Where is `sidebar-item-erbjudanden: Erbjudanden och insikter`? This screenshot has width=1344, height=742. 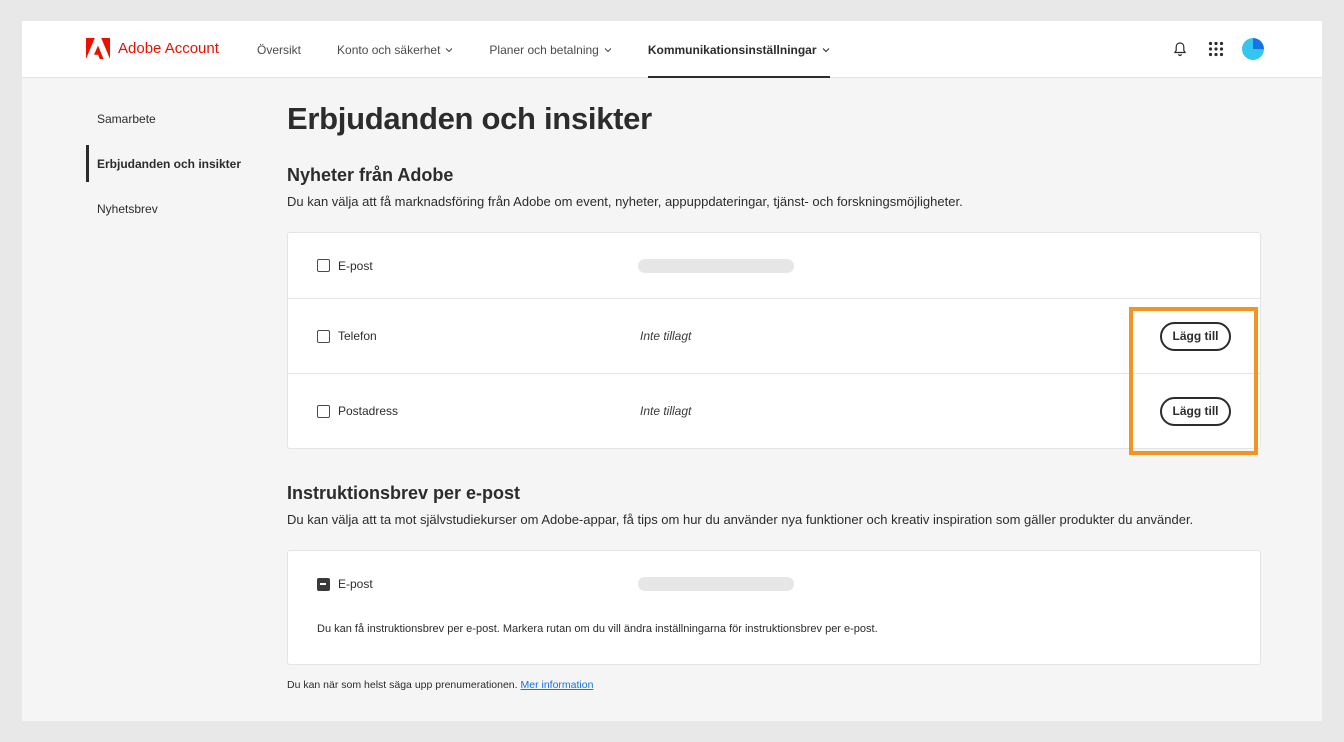 sidebar-item-erbjudanden: Erbjudanden och insikter is located at coordinates (164, 163).